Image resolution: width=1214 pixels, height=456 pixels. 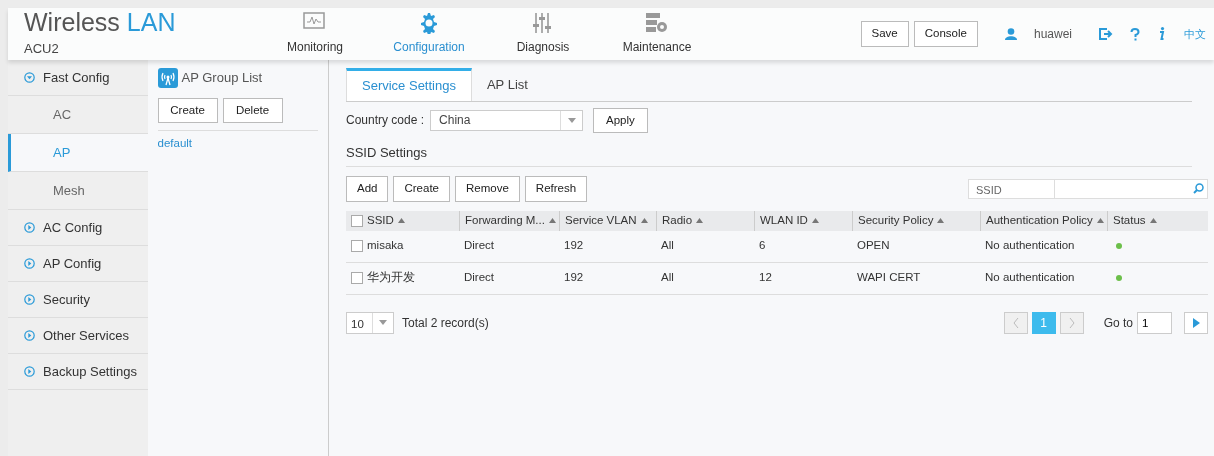 What do you see at coordinates (29, 77) in the screenshot?
I see `collapse-icon` at bounding box center [29, 77].